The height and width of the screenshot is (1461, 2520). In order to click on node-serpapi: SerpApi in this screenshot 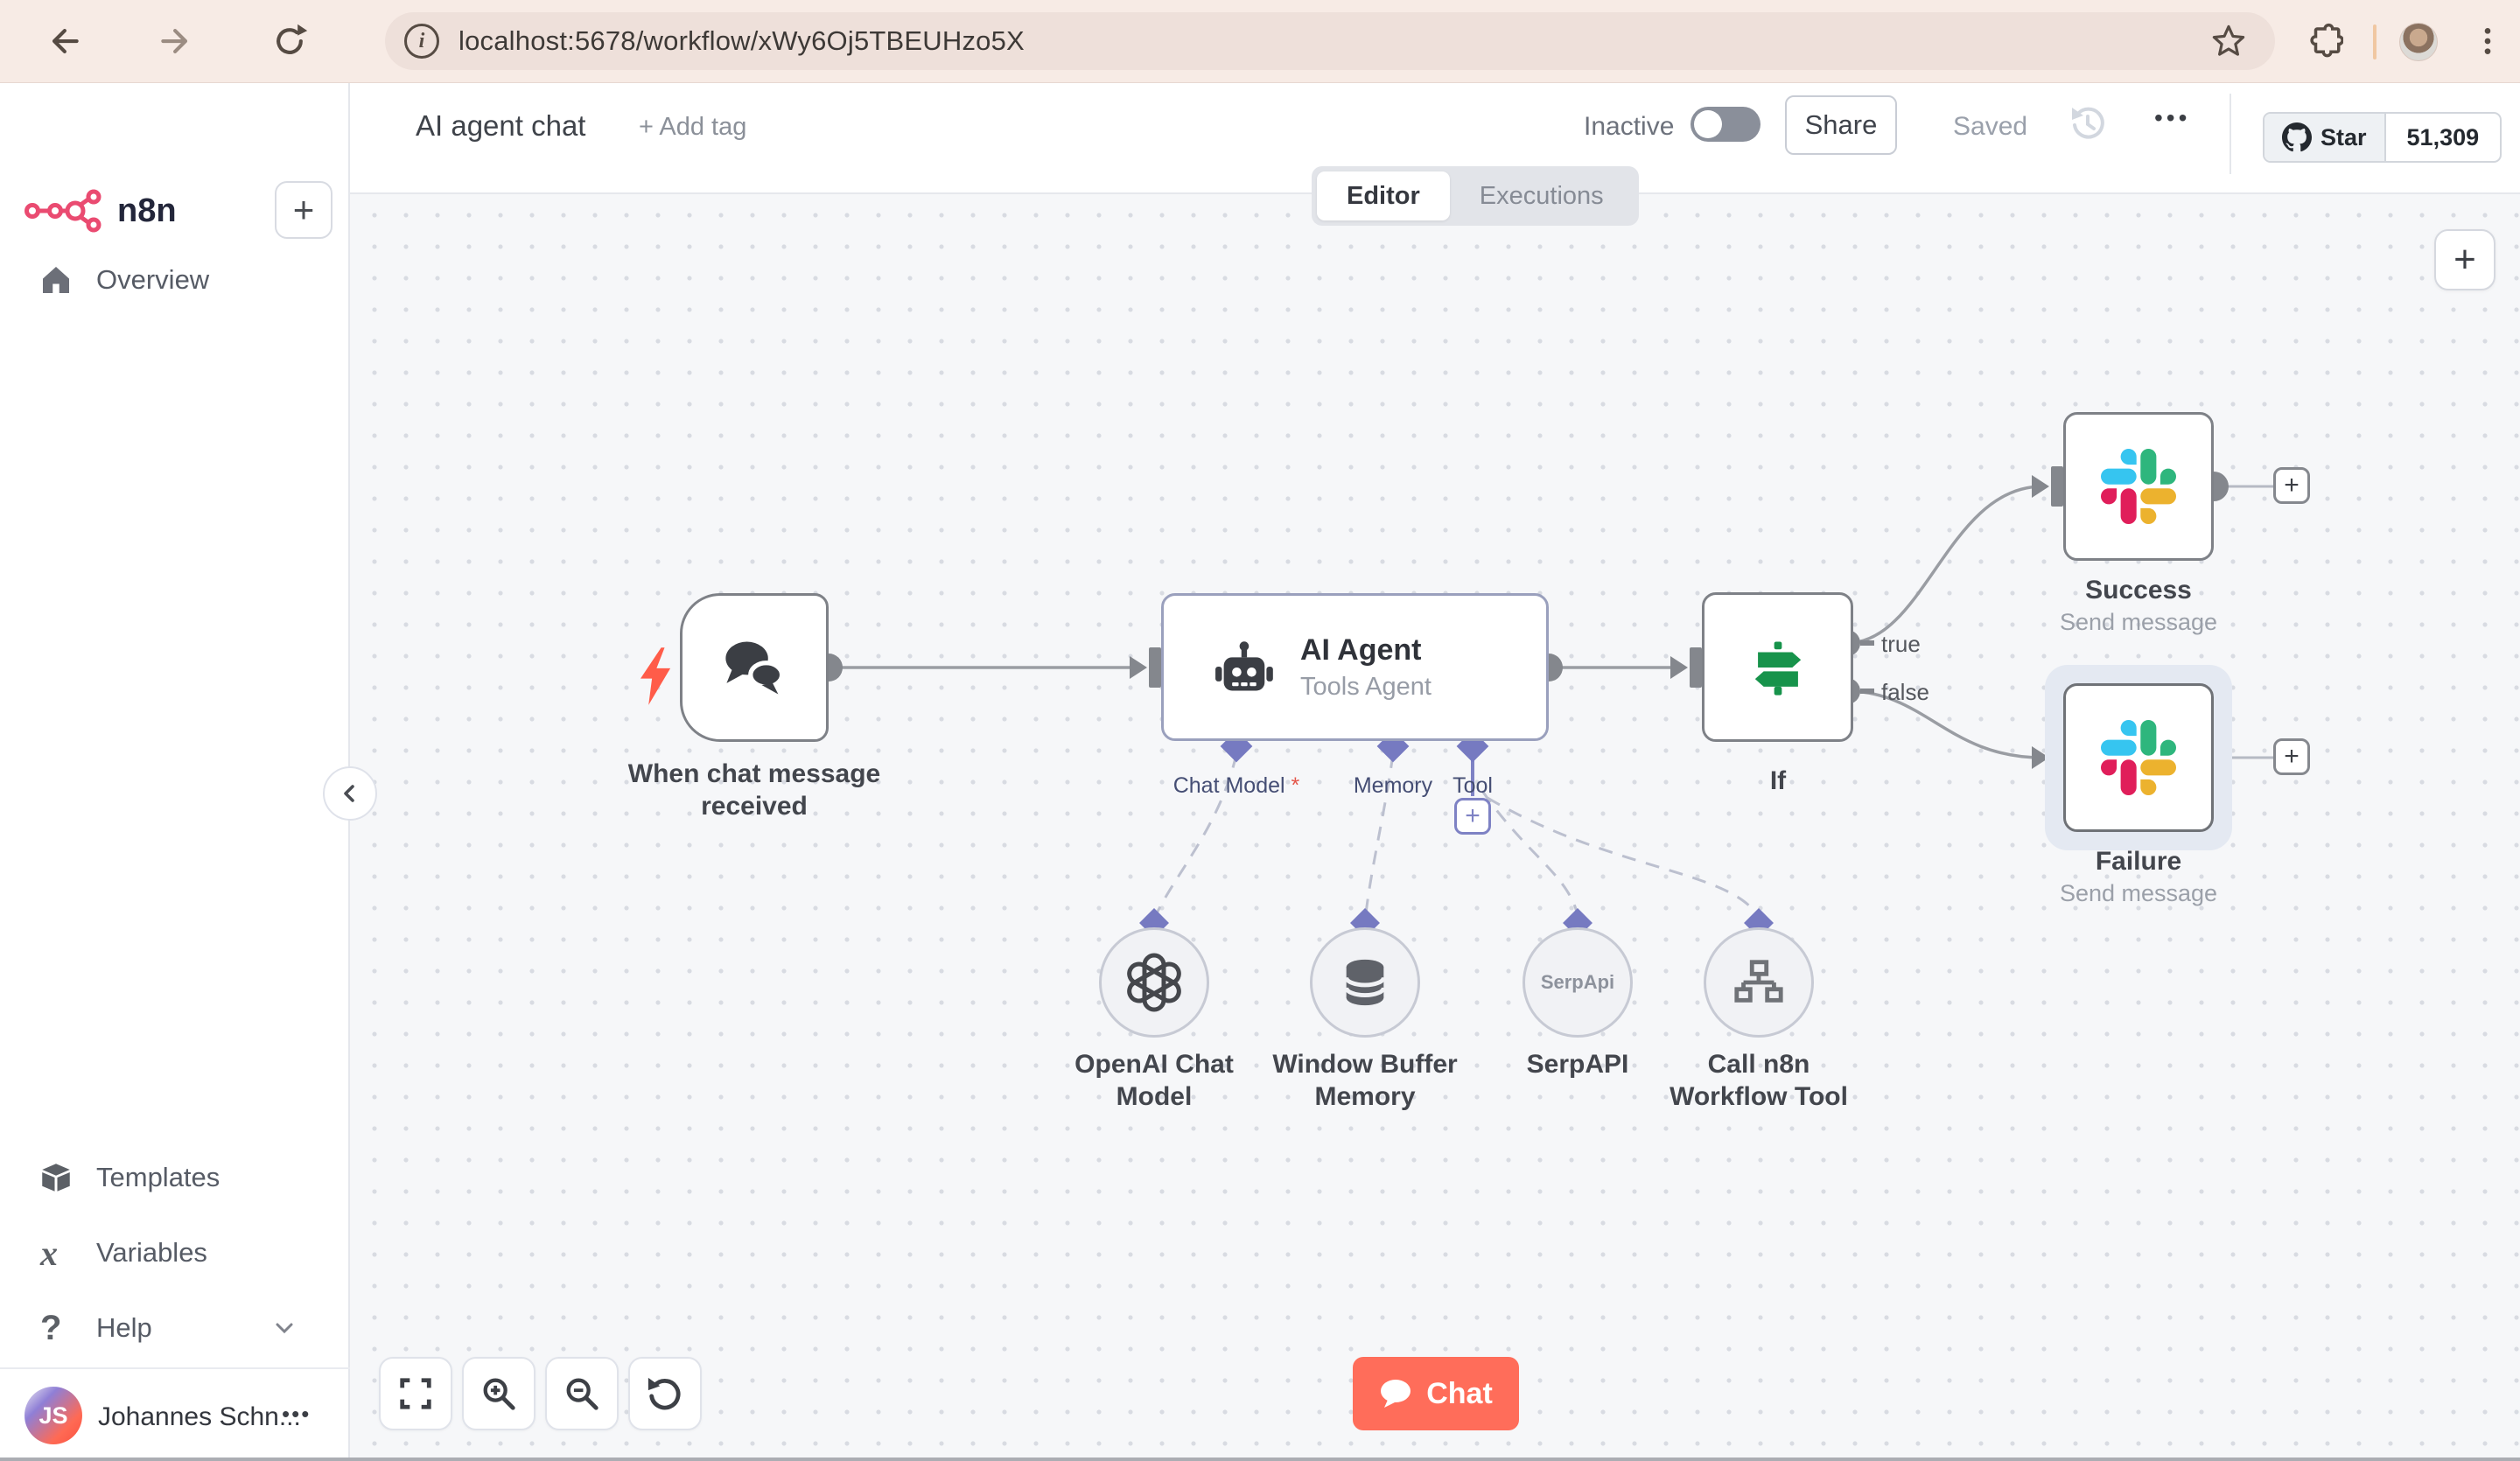, I will do `click(1577, 982)`.